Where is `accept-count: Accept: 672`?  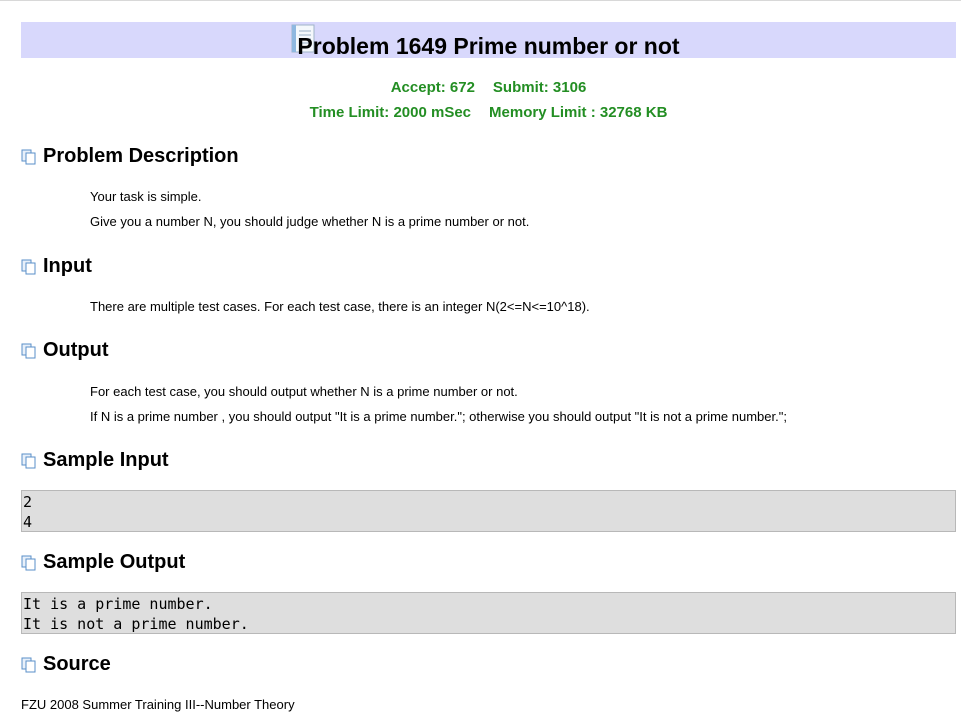
accept-count: Accept: 672 is located at coordinates (432, 87).